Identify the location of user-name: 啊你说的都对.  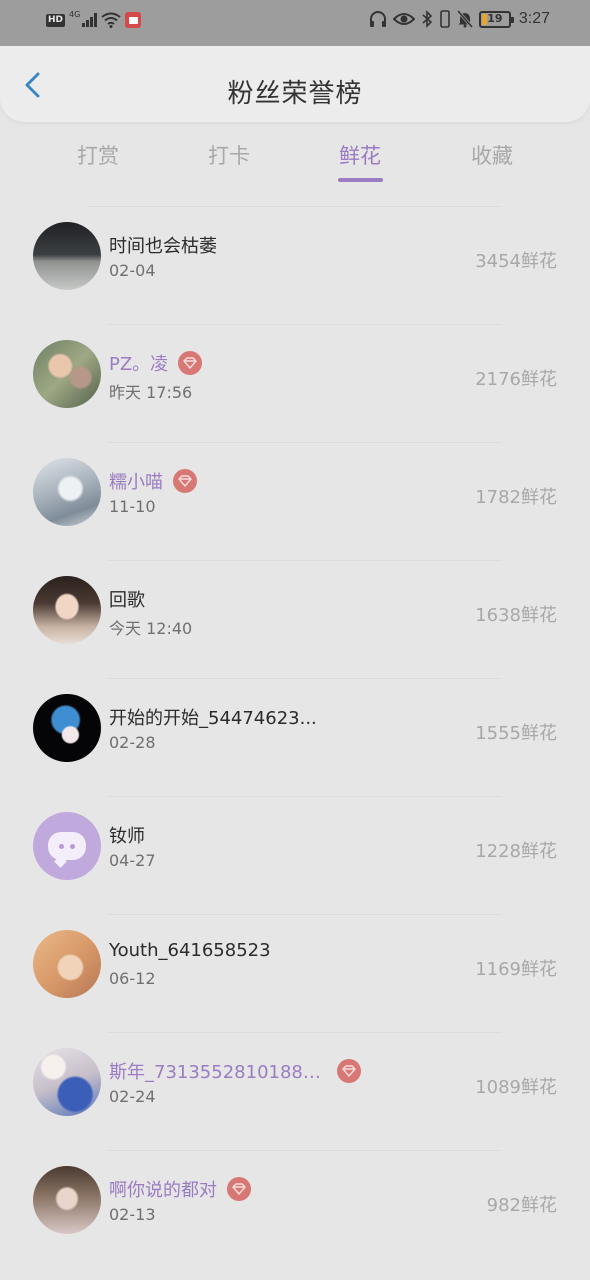
(163, 1190).